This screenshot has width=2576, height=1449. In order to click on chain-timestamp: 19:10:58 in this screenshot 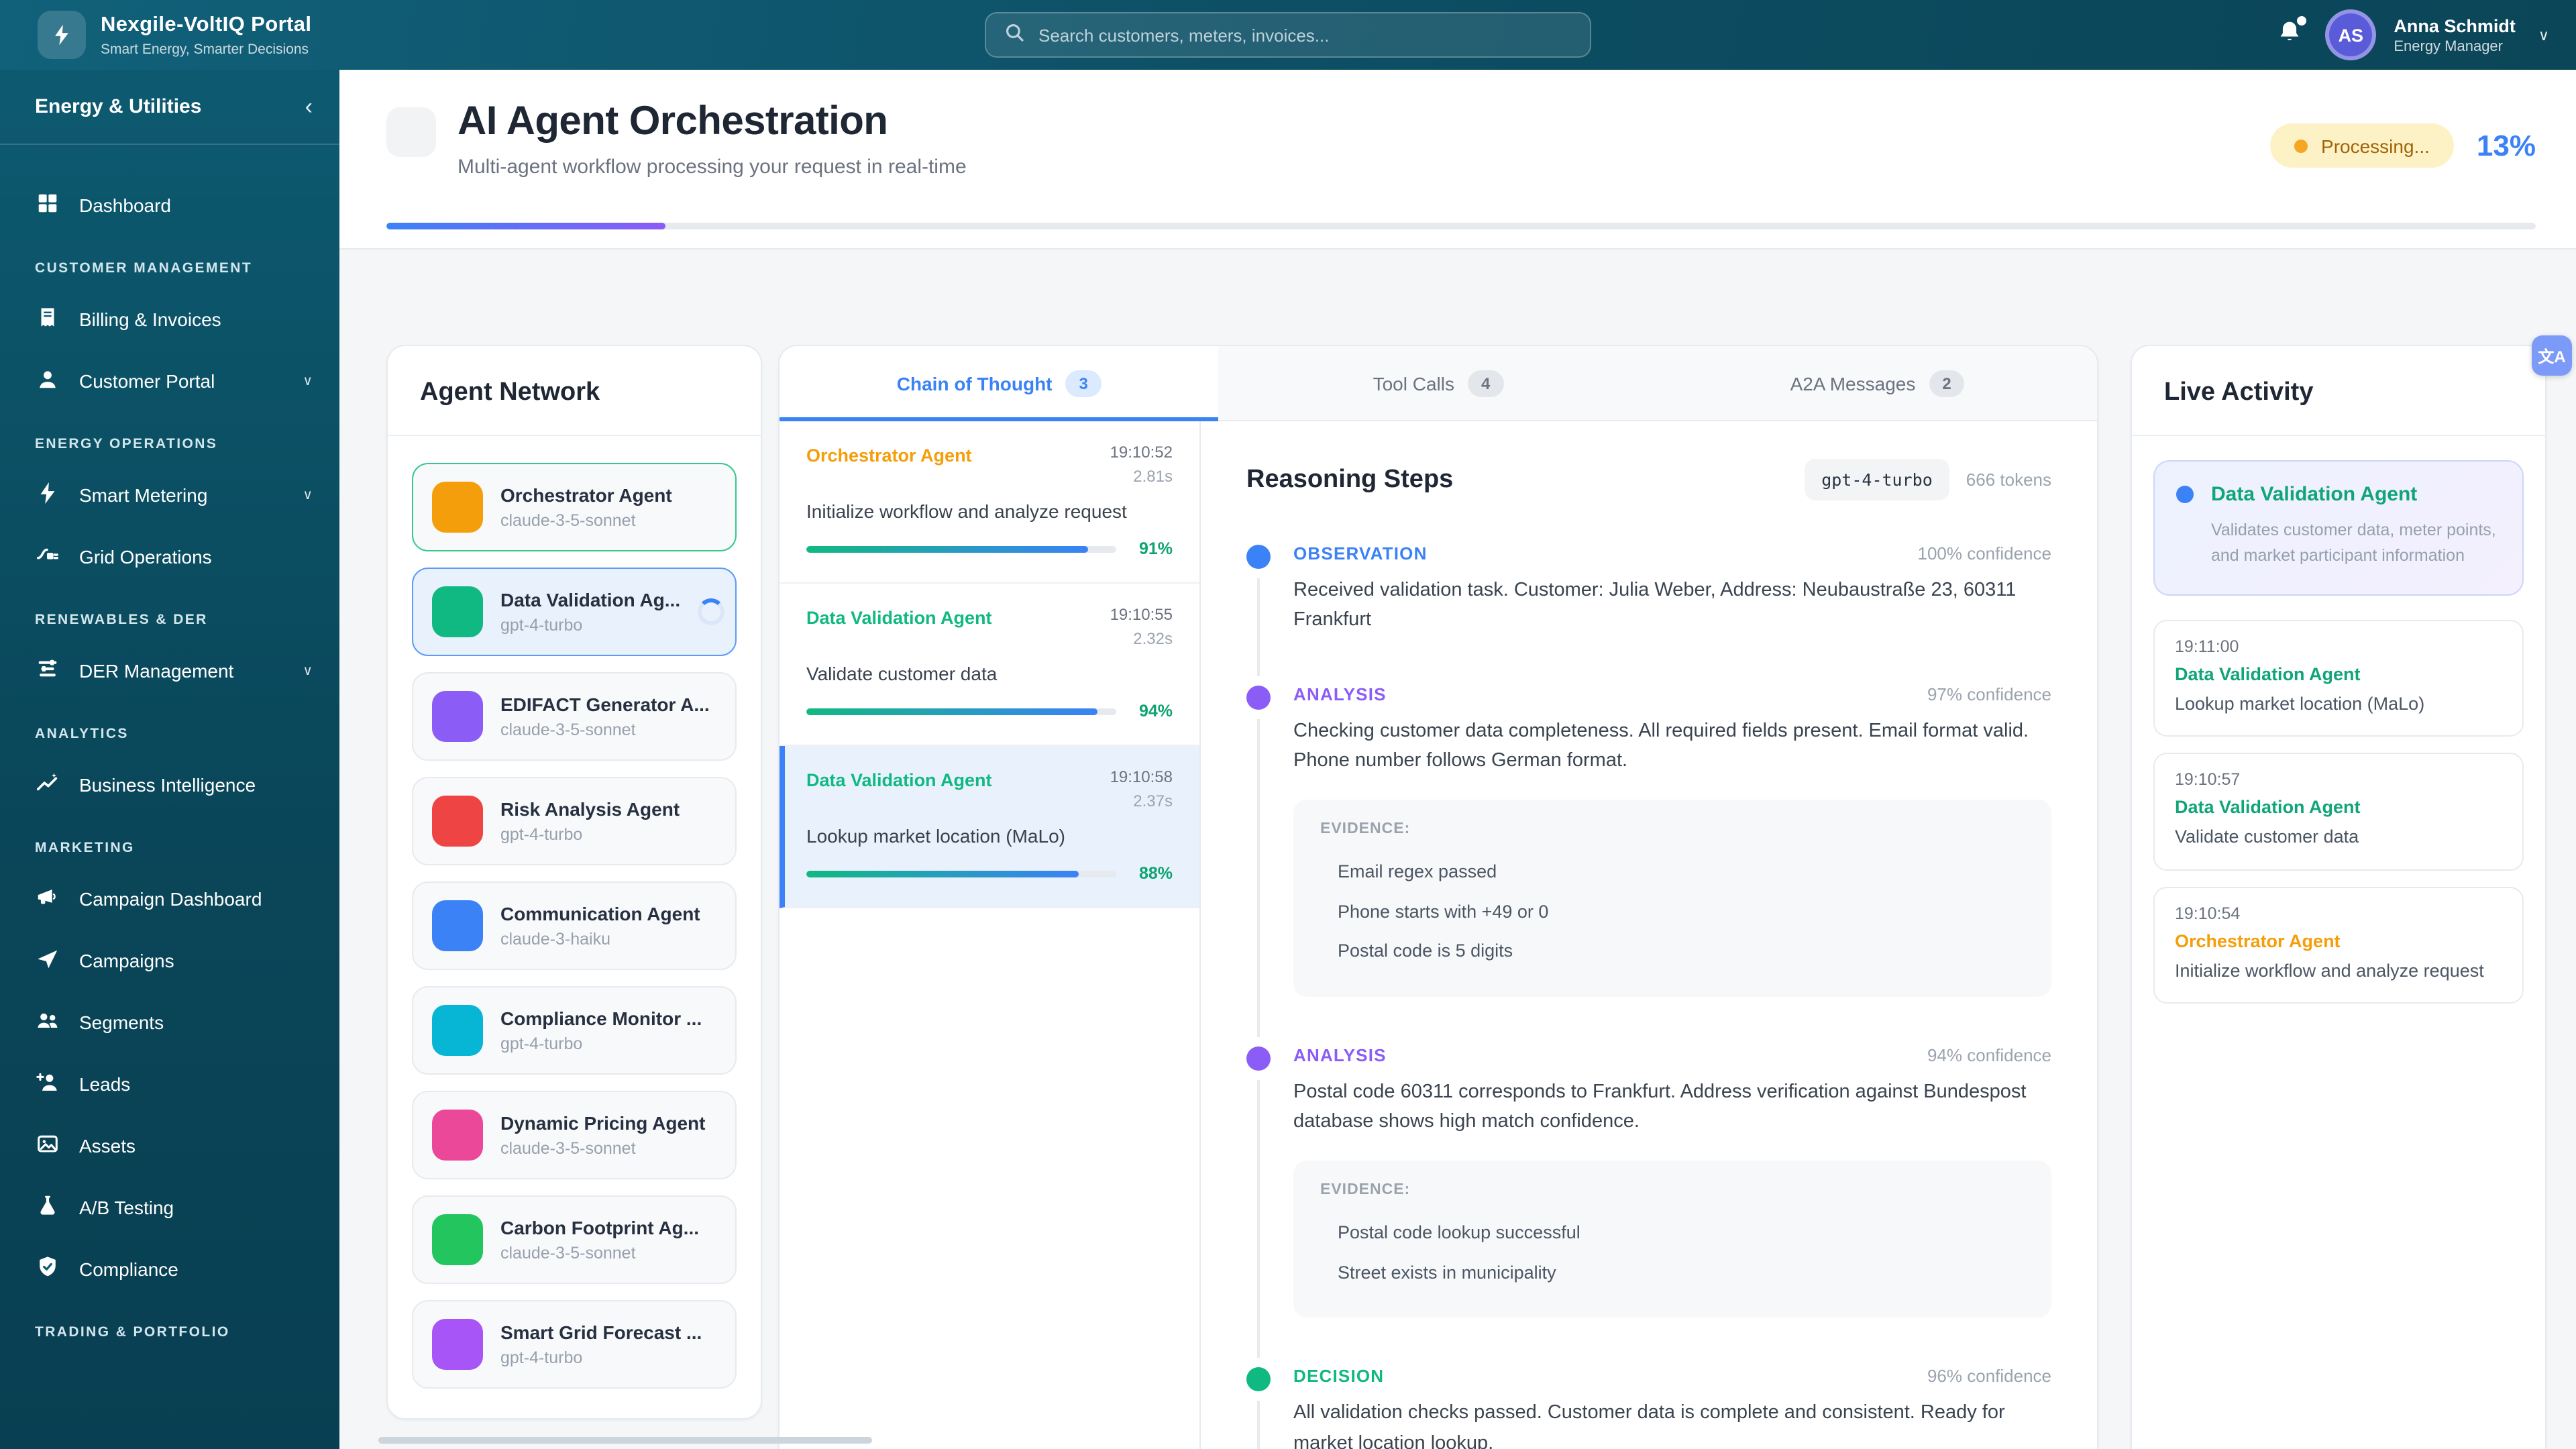, I will do `click(1141, 776)`.